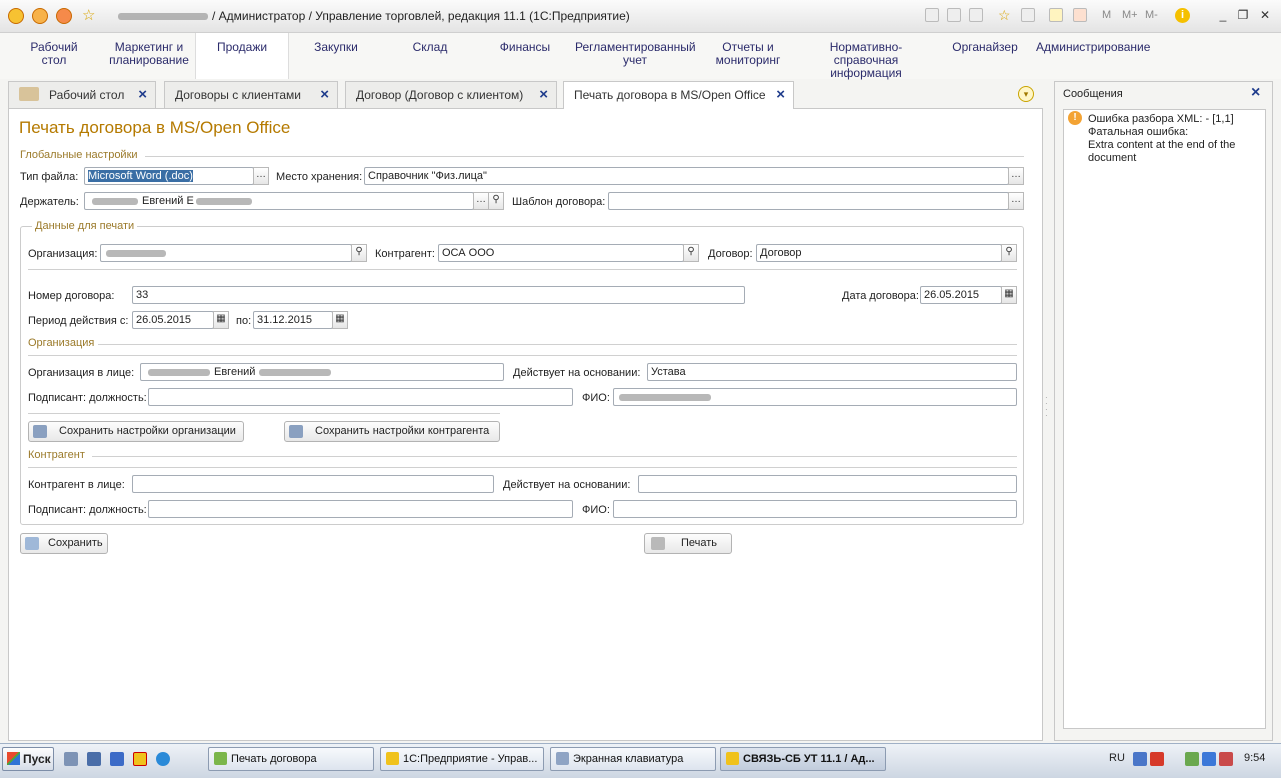 The image size is (1281, 778). I want to click on section-marketing: Маркетинг и планирование, so click(149, 54).